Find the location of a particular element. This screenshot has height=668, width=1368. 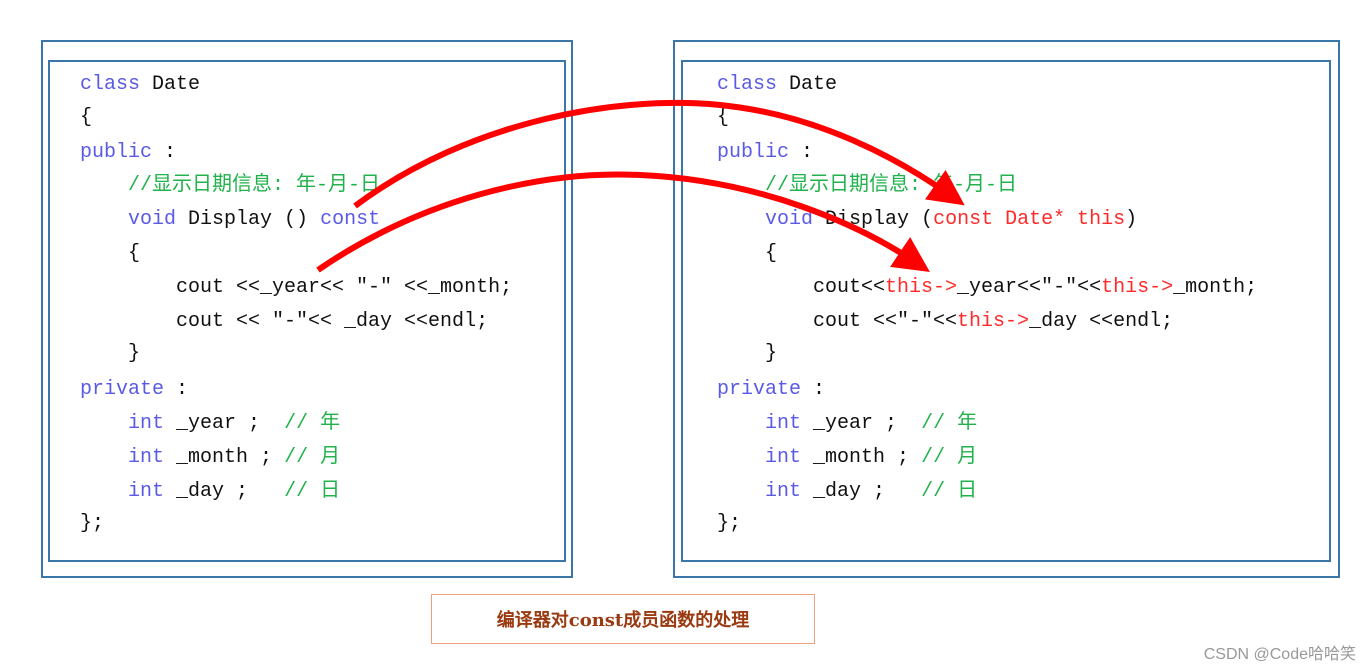

arrows-layer is located at coordinates (640, 186).